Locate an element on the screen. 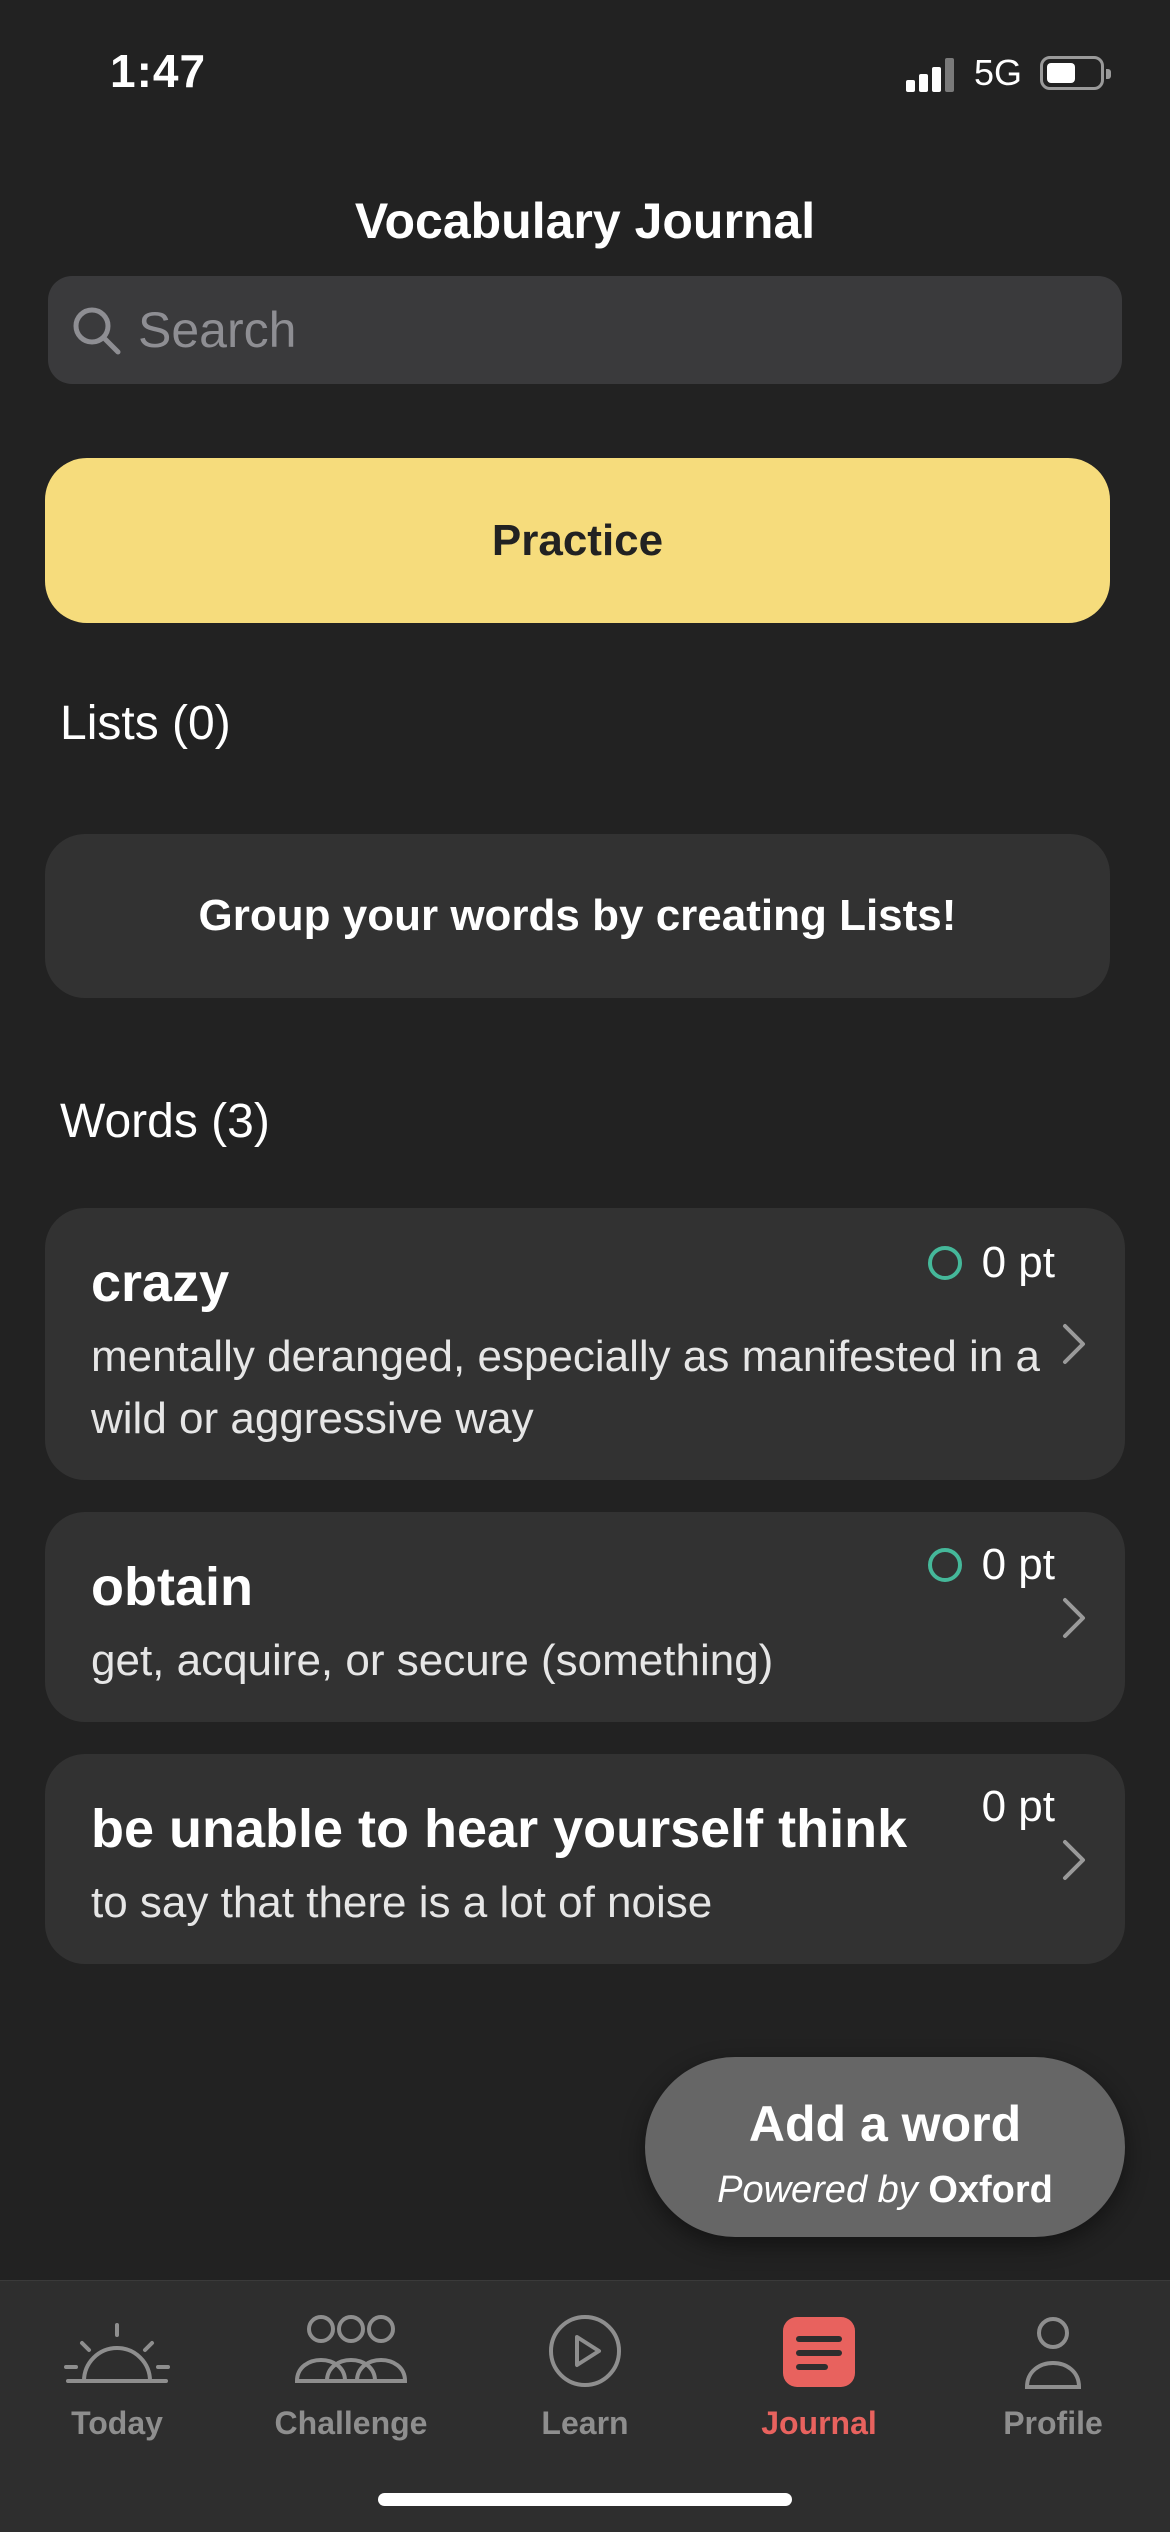 The height and width of the screenshot is (2532, 1170). lists-heading: Lists (0) is located at coordinates (145, 723).